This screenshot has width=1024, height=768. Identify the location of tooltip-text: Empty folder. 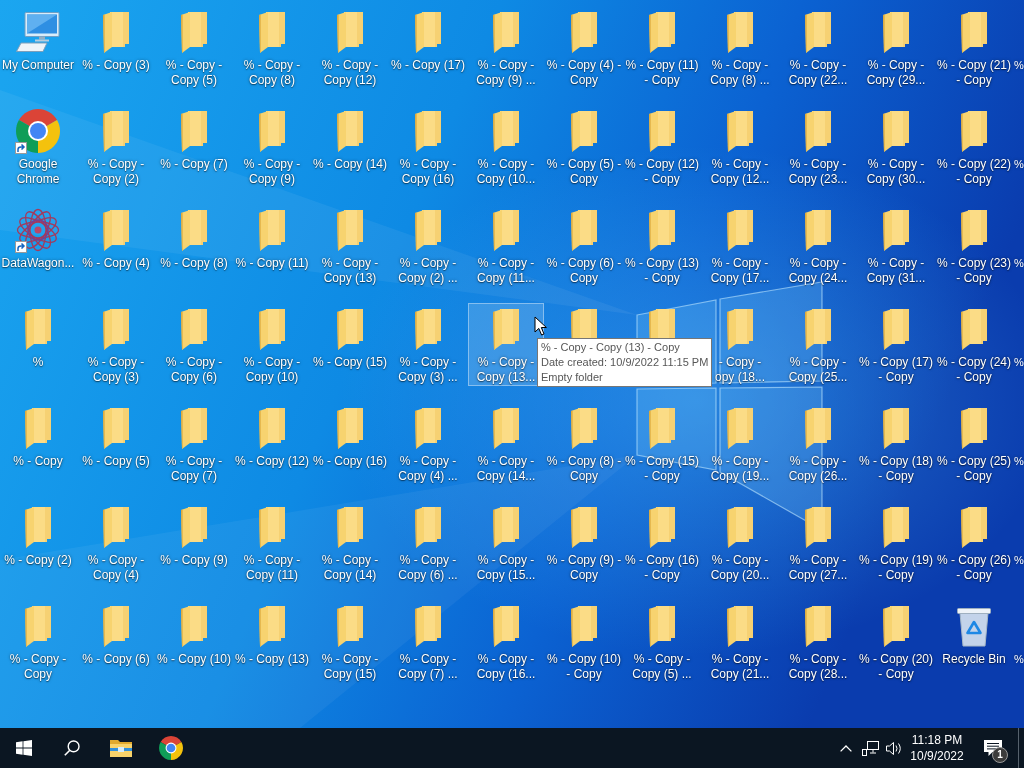
(572, 377).